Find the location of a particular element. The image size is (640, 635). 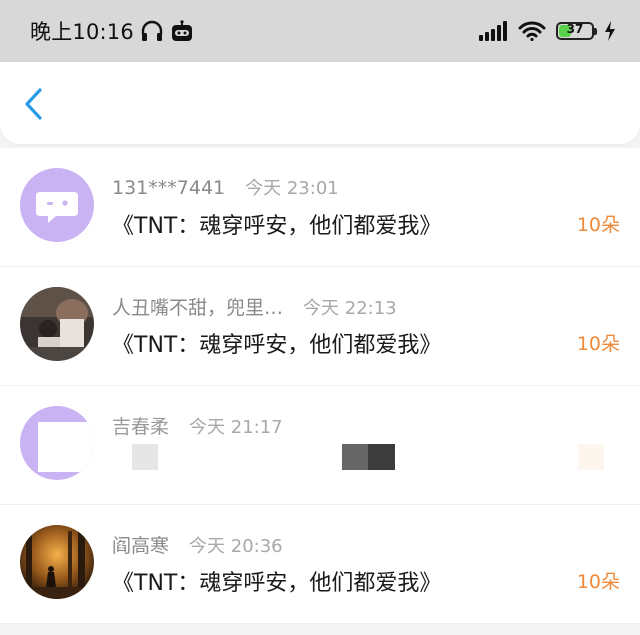

charging-icon is located at coordinates (610, 31).